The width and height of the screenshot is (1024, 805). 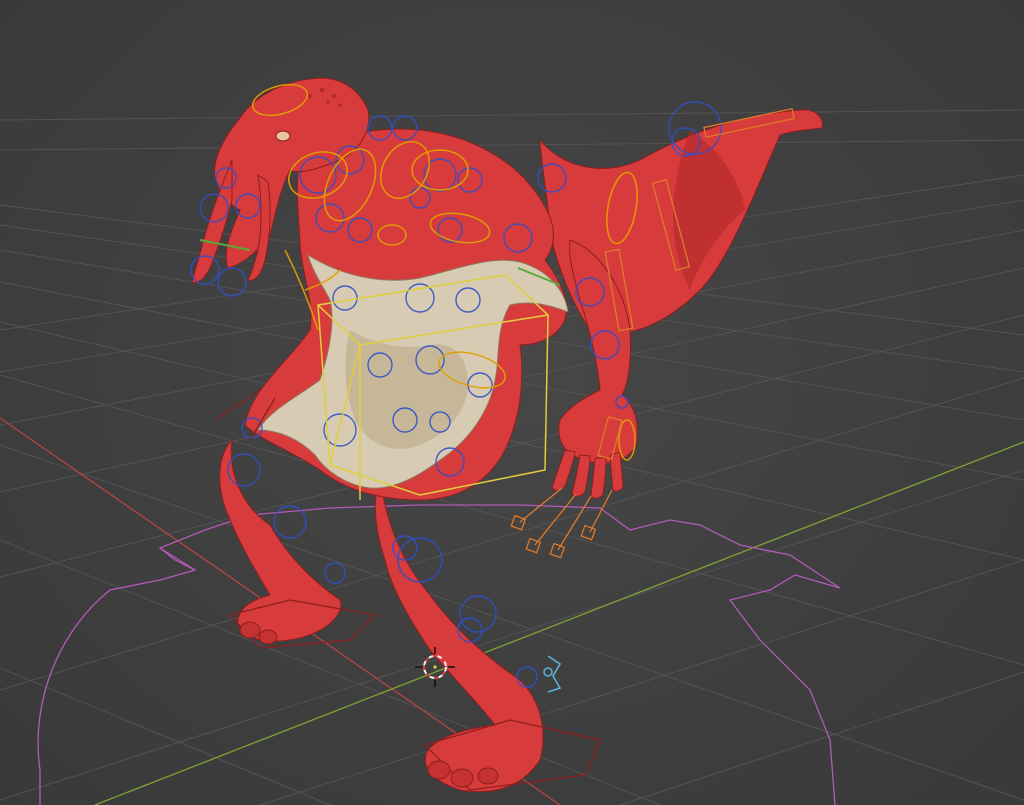 I want to click on foot-pivot-widget, so click(x=552, y=674).